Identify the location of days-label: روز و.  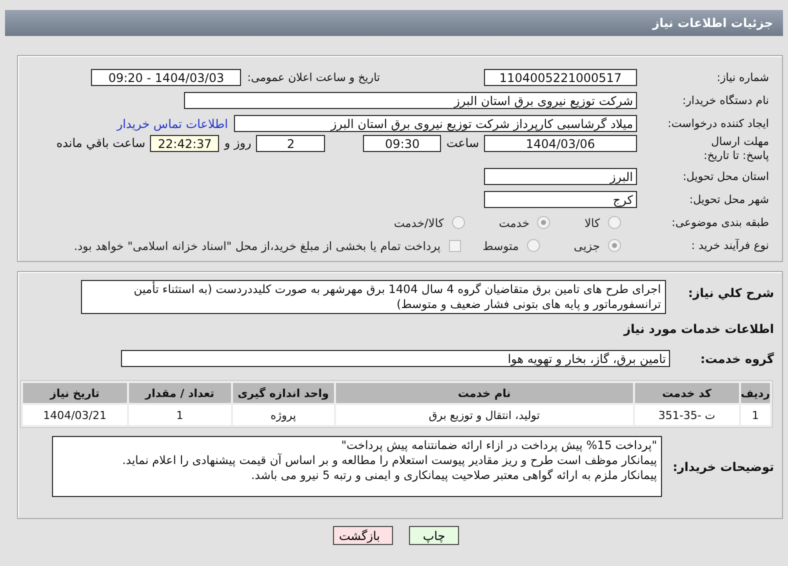
(238, 143).